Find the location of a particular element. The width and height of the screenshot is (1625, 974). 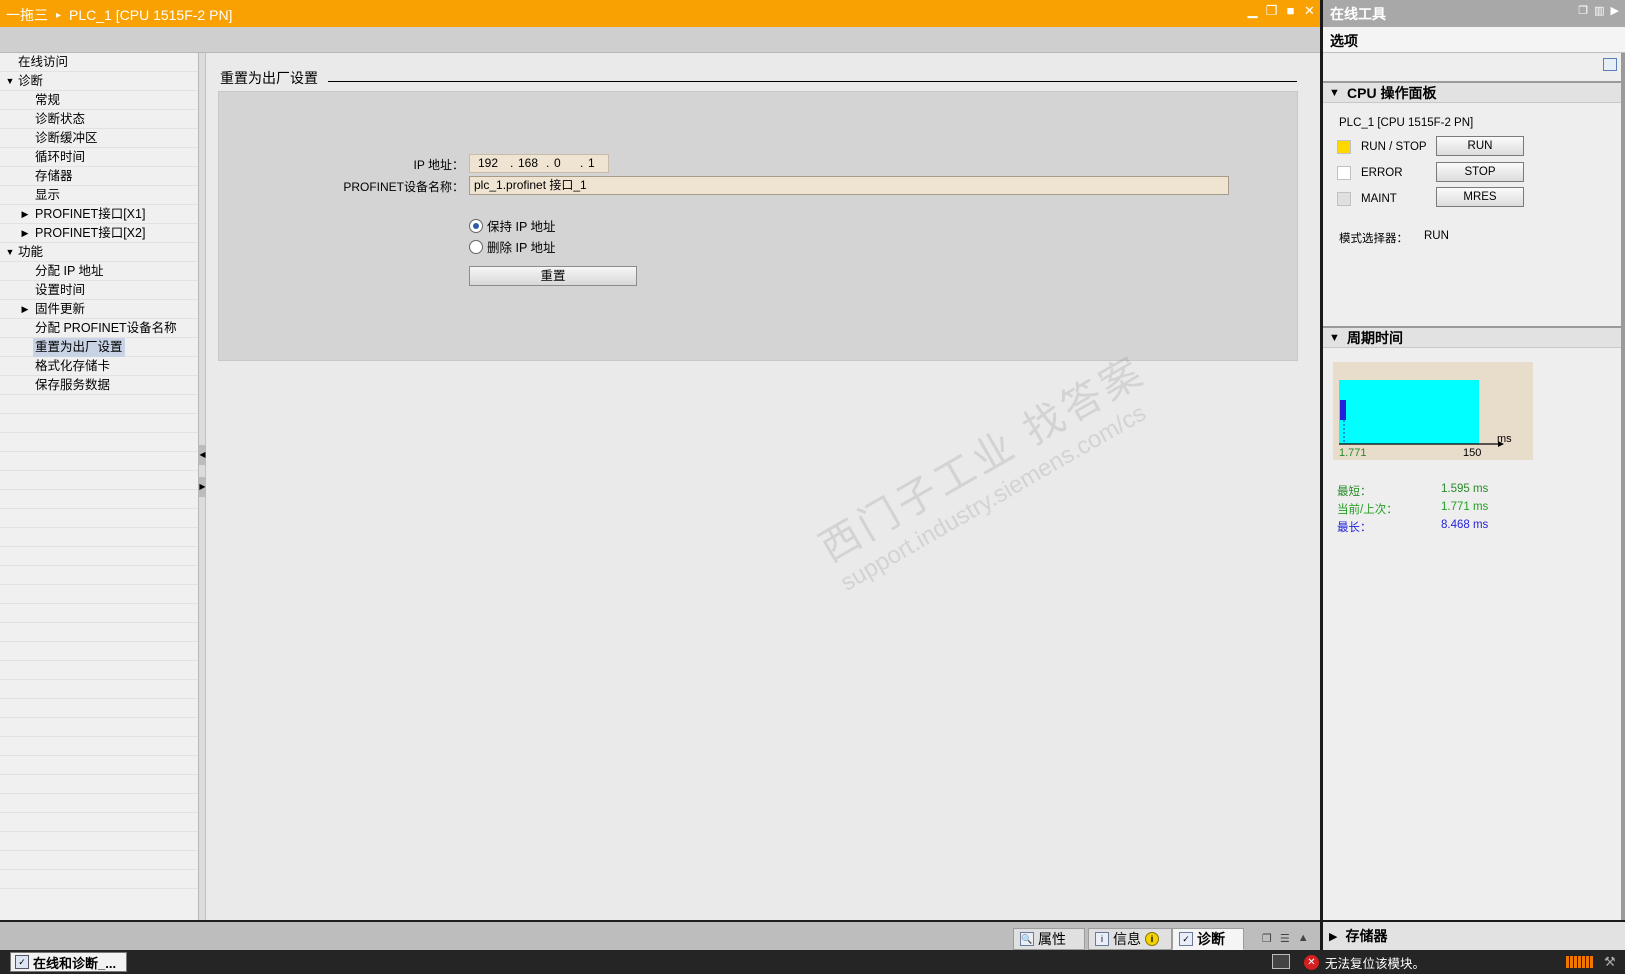

options-header: 选项 is located at coordinates (1474, 40).